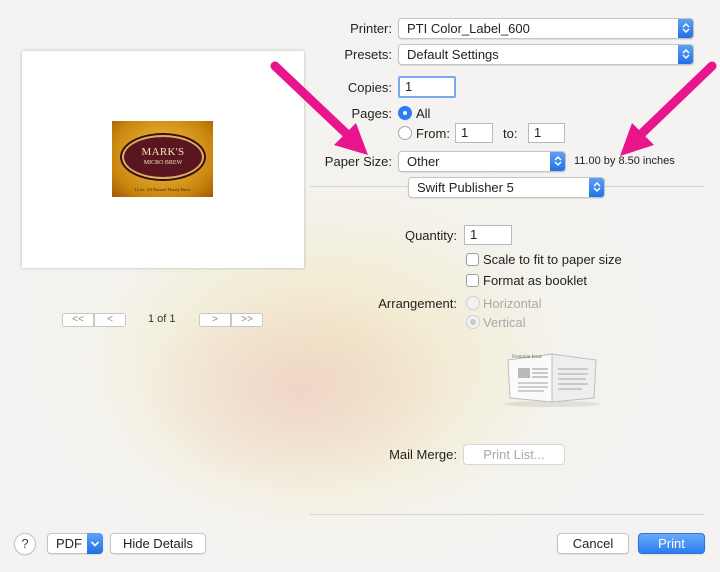 The width and height of the screenshot is (720, 572). Describe the element at coordinates (319, 108) in the screenshot. I see `arrow-to-paper-size-icon` at that location.